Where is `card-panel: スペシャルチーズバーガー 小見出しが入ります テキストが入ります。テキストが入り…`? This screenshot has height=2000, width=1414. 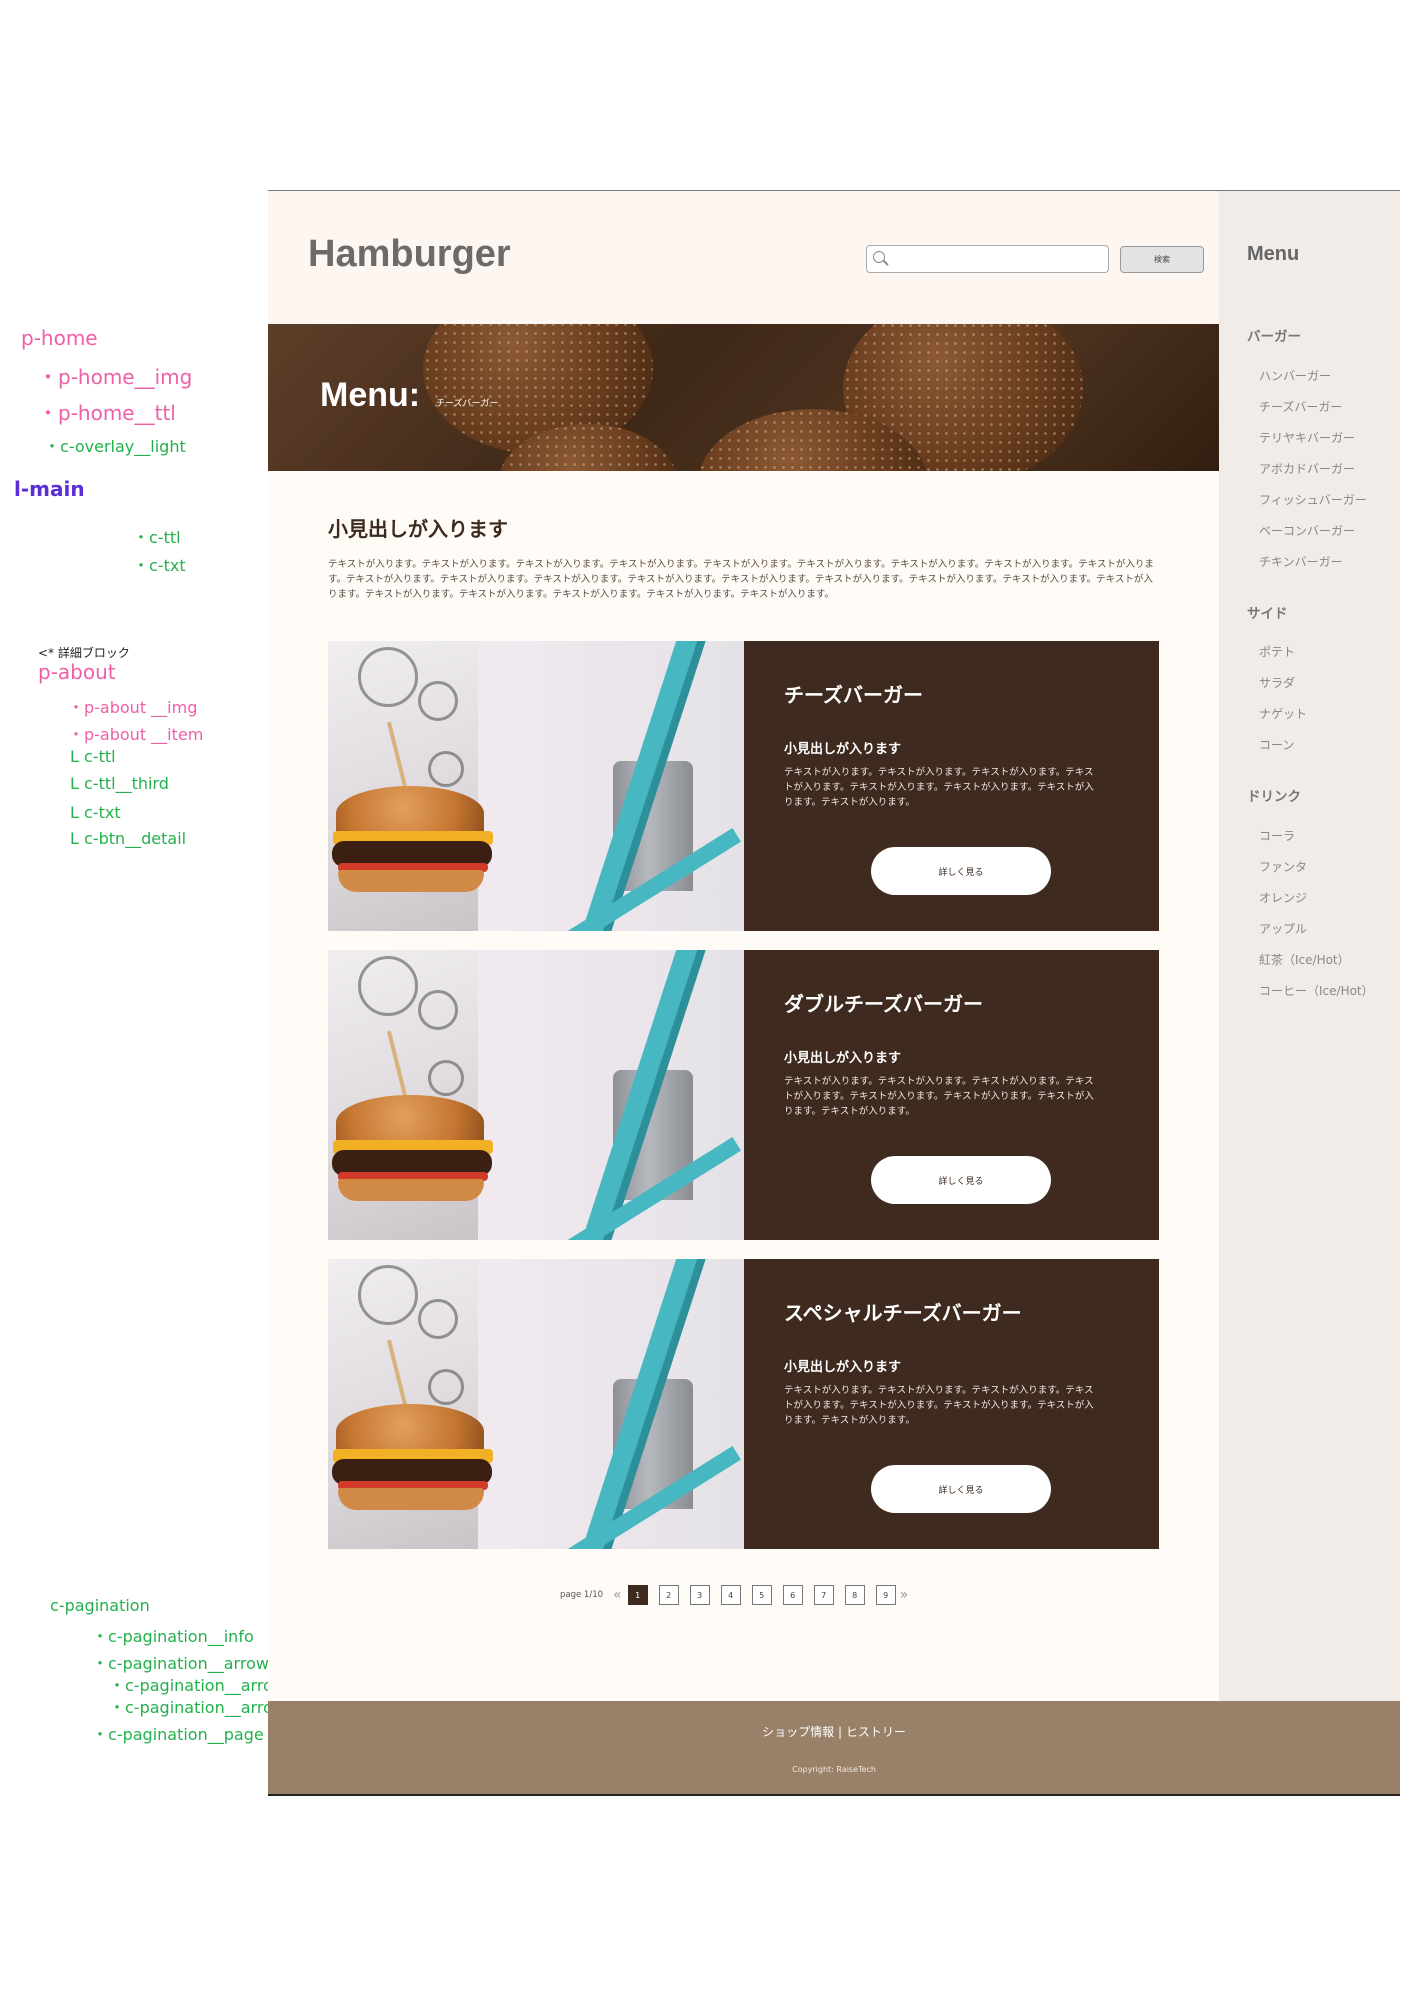
card-panel: スペシャルチーズバーガー 小見出しが入ります テキストが入ります。テキストが入り… is located at coordinates (951, 1404).